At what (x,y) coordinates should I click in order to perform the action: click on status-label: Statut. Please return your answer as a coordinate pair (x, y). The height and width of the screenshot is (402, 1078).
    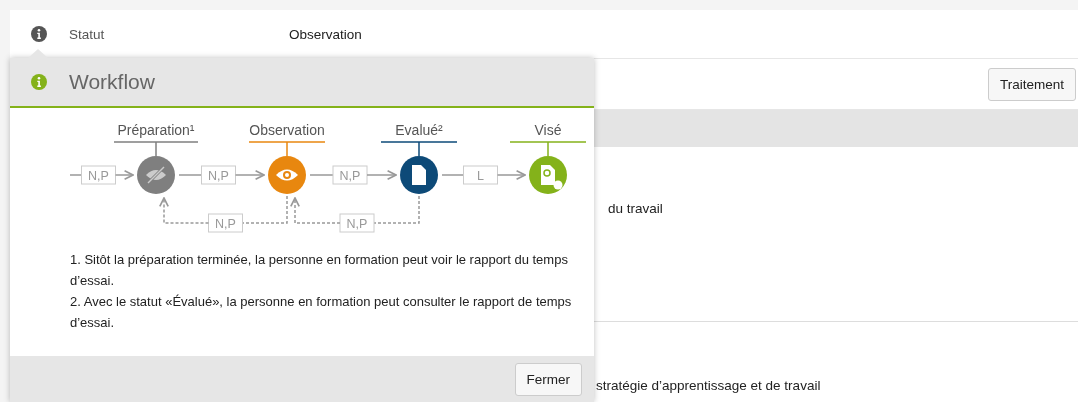
    Looking at the image, I should click on (87, 34).